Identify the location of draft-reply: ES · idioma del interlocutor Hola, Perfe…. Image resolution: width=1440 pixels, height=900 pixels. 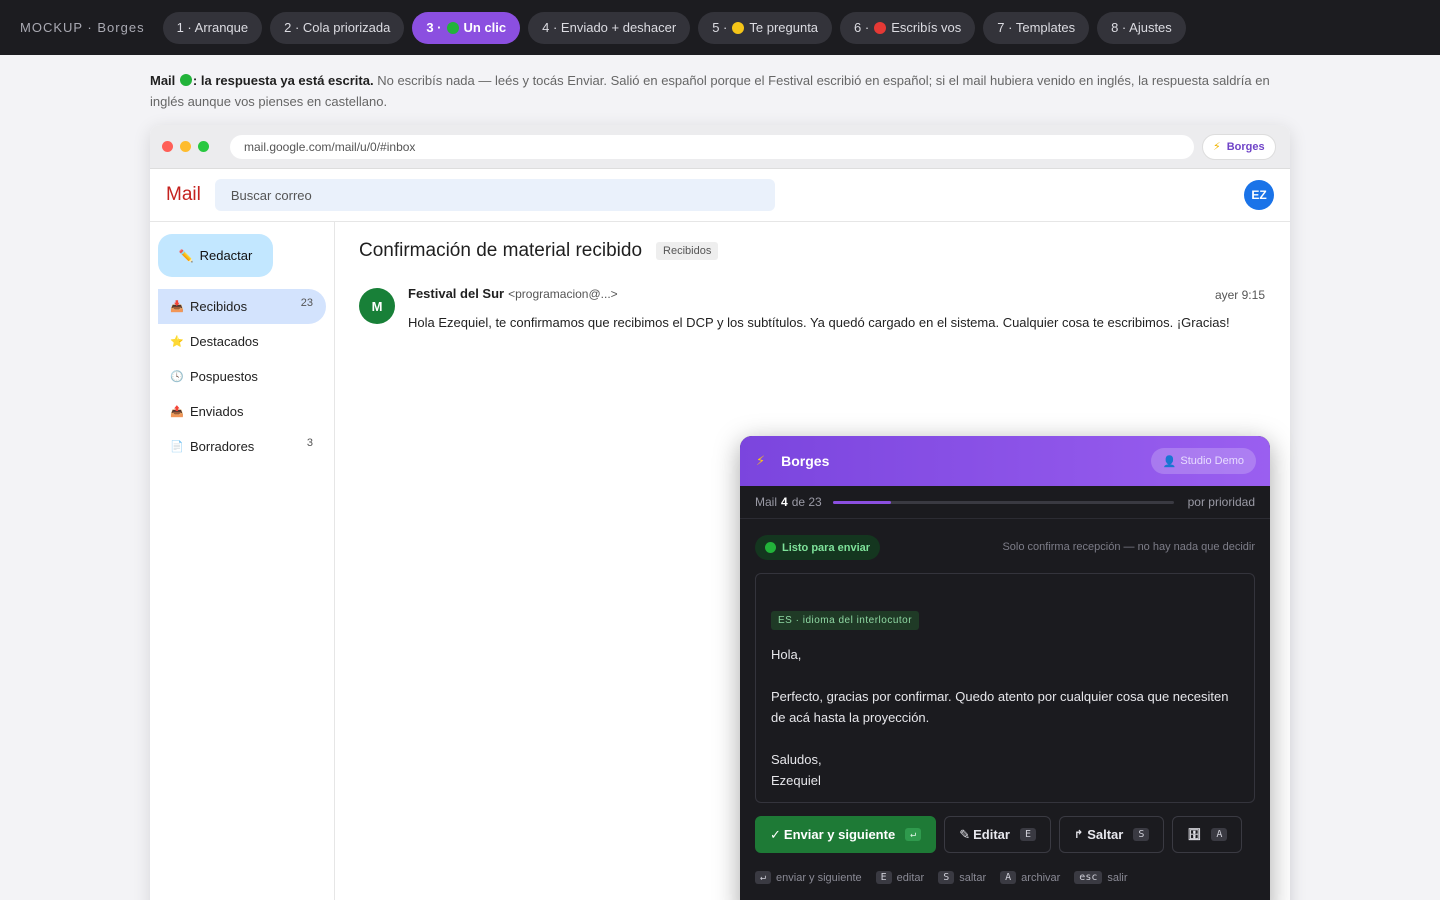
(1005, 688).